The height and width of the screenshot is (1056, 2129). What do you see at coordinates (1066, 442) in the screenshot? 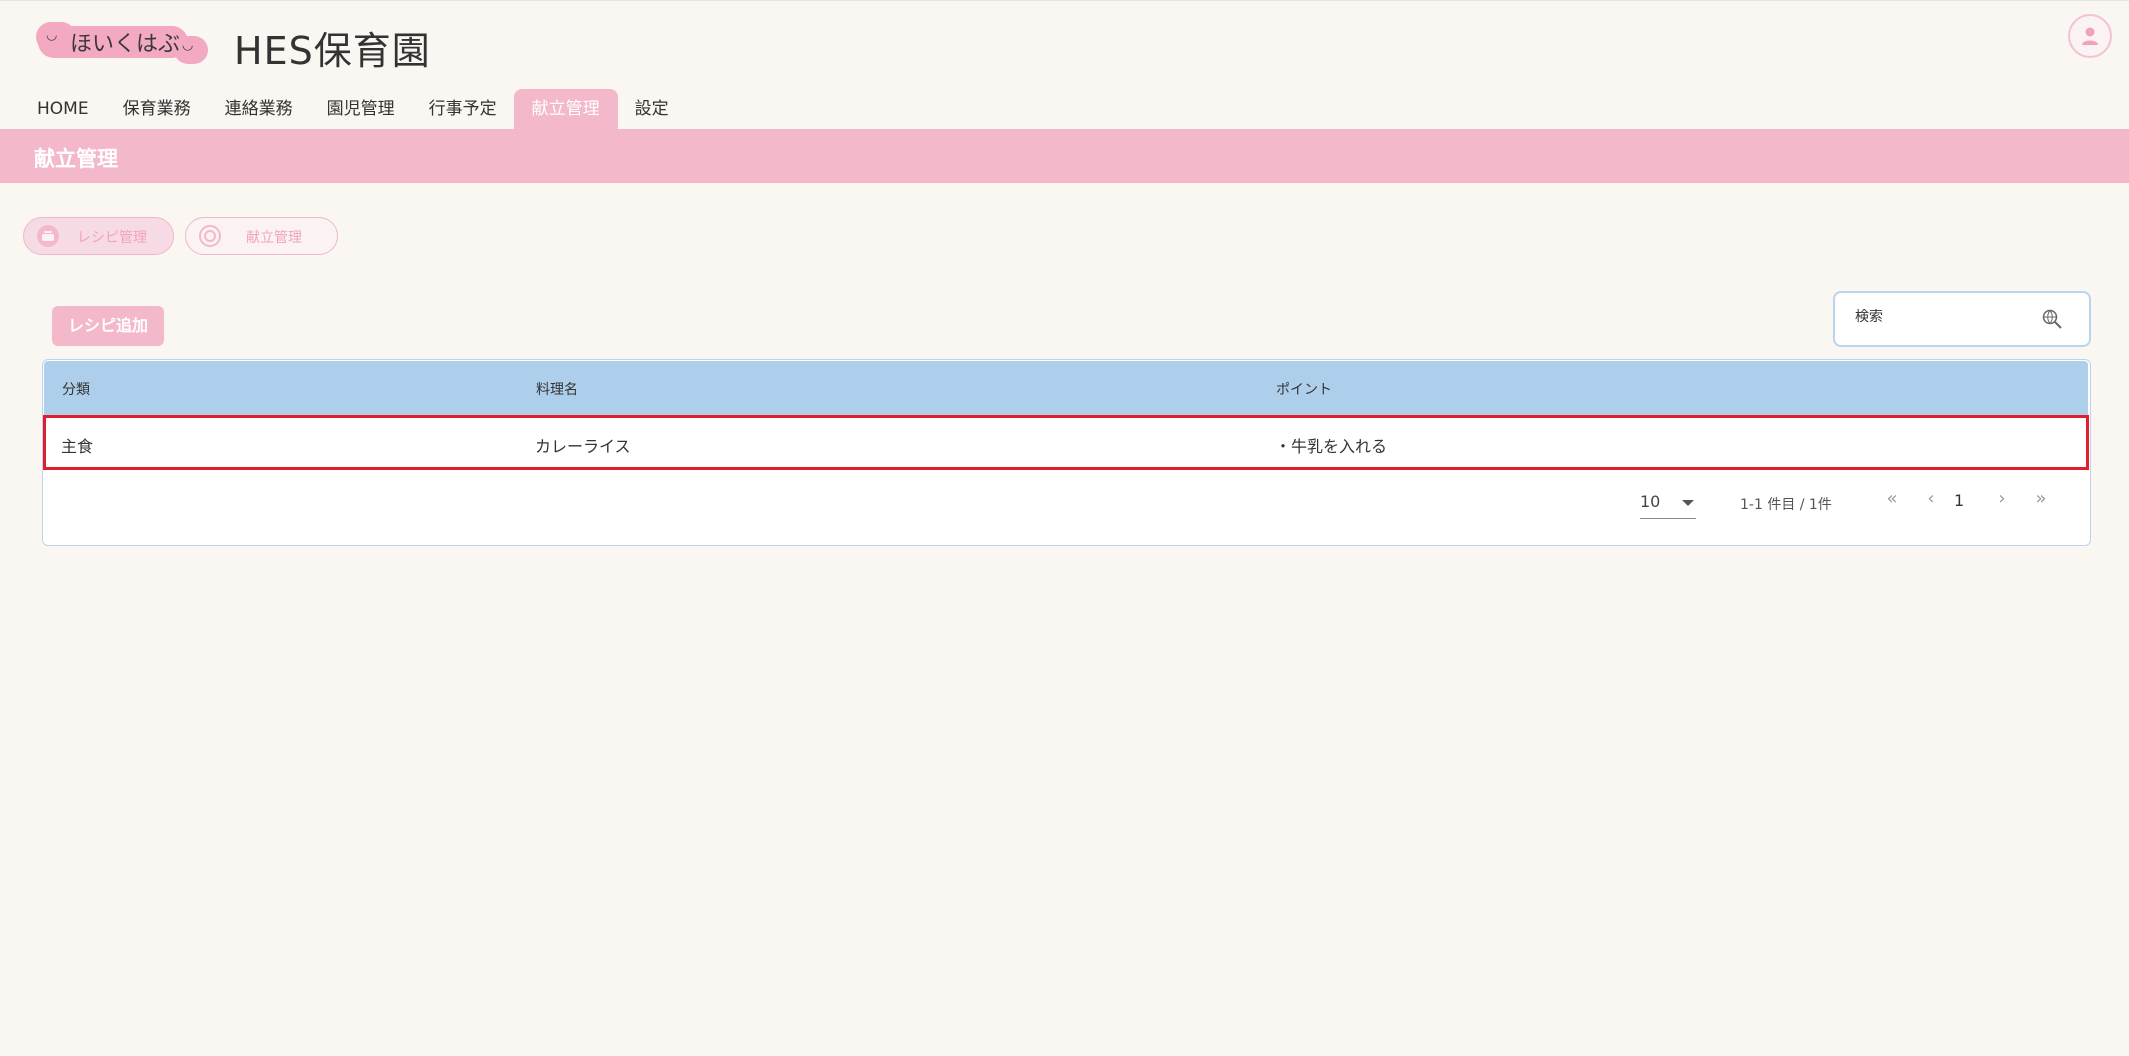
I see `table-row: 主食 カレーライス ・牛乳を入れる` at bounding box center [1066, 442].